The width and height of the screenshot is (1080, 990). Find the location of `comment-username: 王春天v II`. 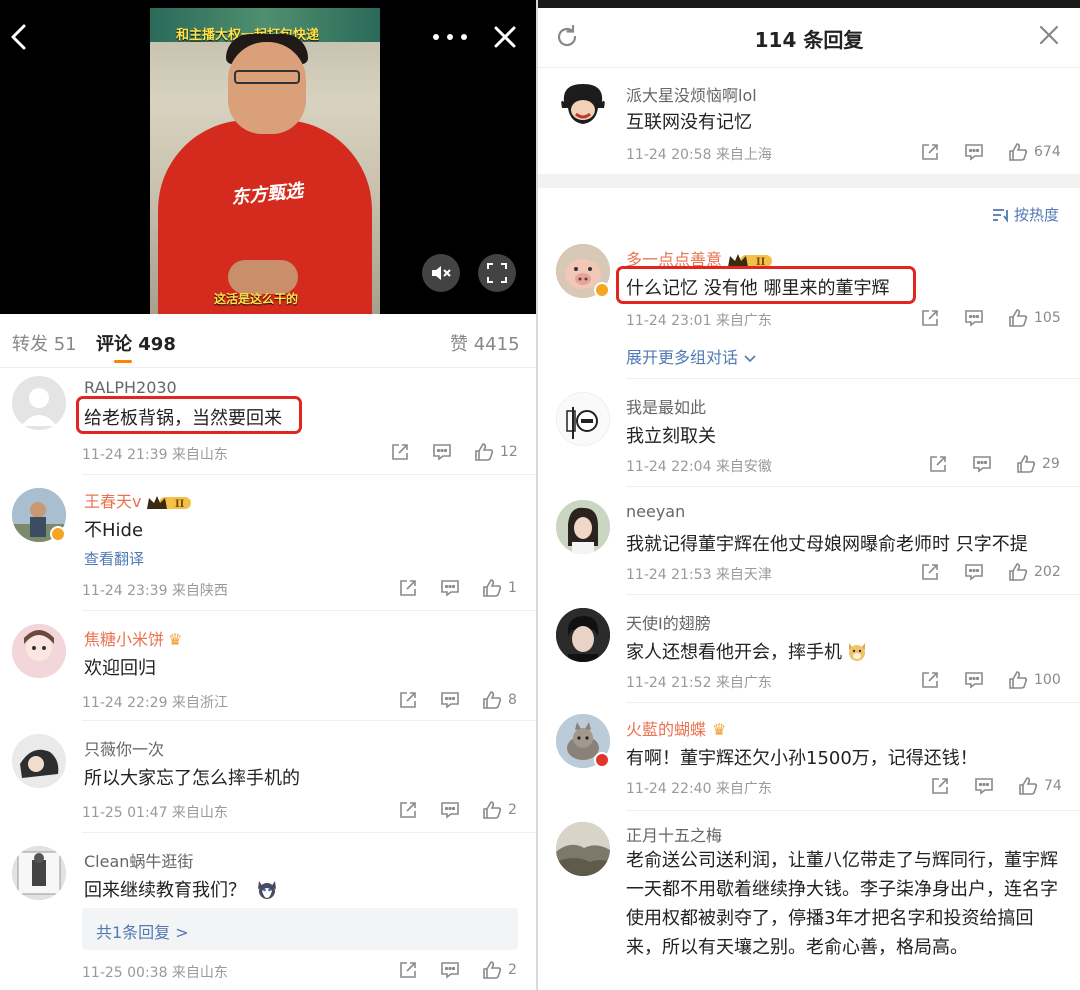

comment-username: 王春天v II is located at coordinates (138, 500).